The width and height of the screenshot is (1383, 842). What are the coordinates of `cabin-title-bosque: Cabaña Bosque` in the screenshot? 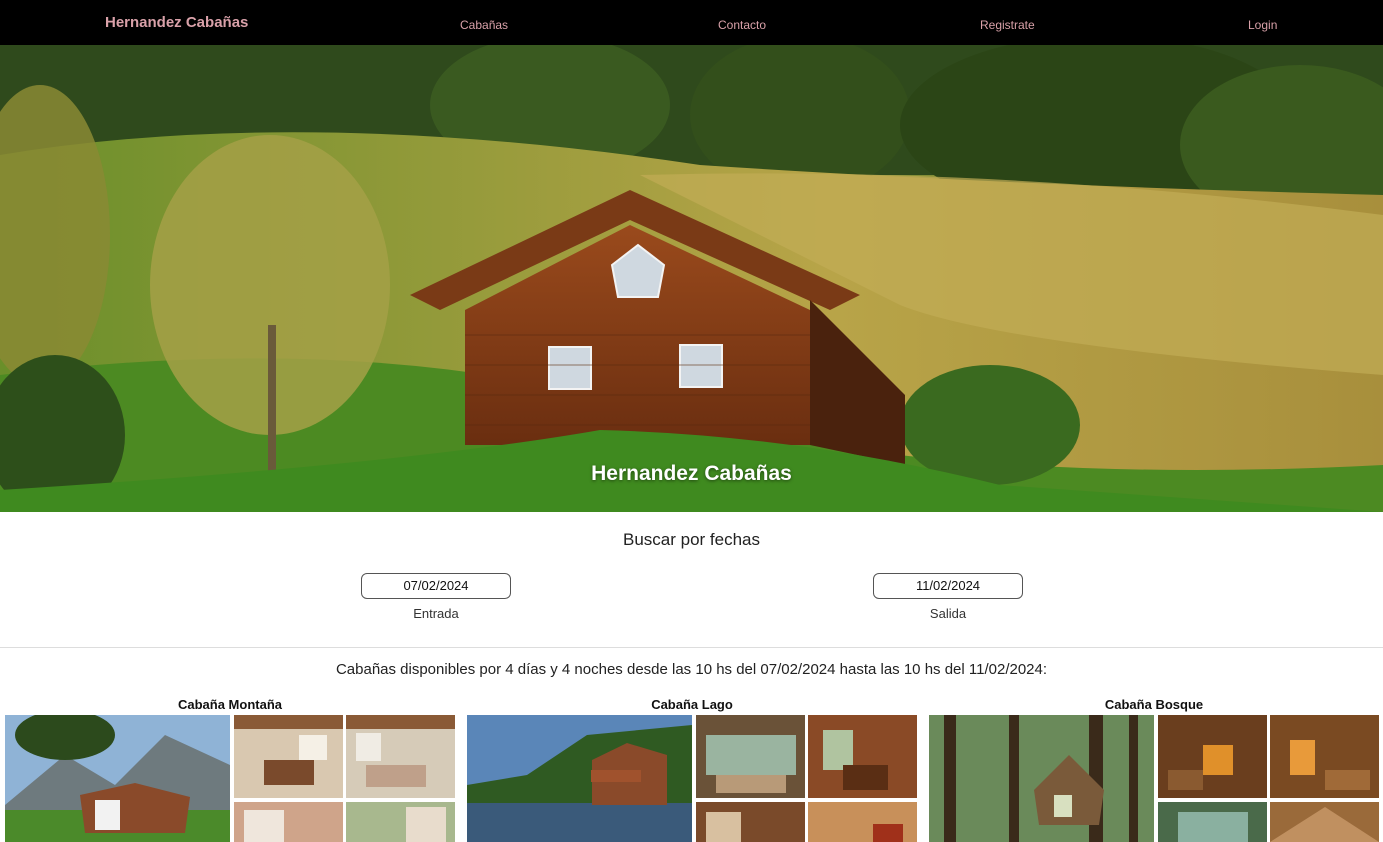 It's located at (1154, 704).